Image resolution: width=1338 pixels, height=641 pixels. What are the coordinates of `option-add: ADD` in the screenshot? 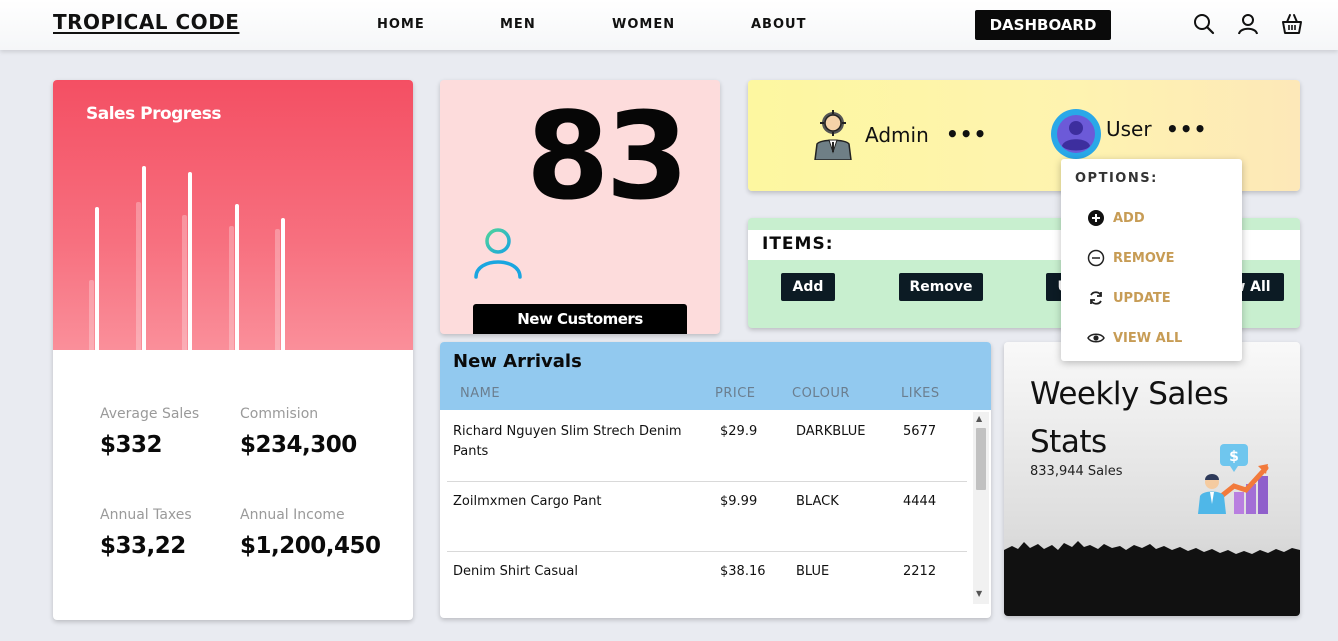 It's located at (1116, 218).